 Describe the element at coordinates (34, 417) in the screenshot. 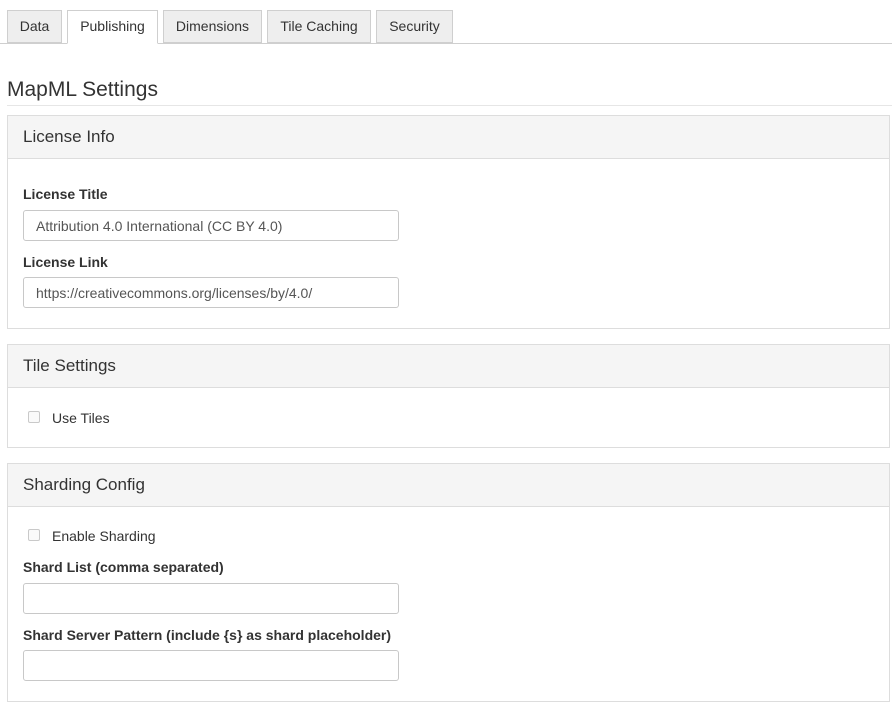

I see `use-tiles-checkbox` at that location.